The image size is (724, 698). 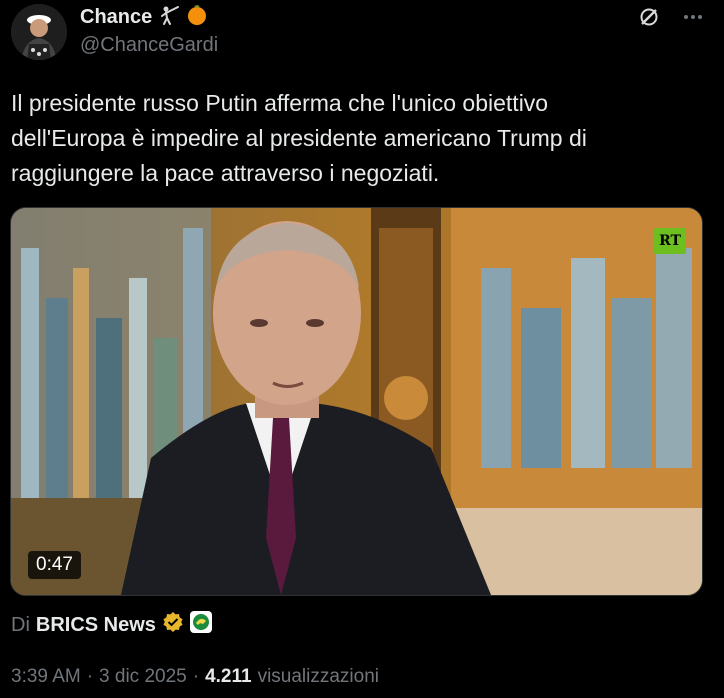 I want to click on more-icon, so click(x=693, y=19).